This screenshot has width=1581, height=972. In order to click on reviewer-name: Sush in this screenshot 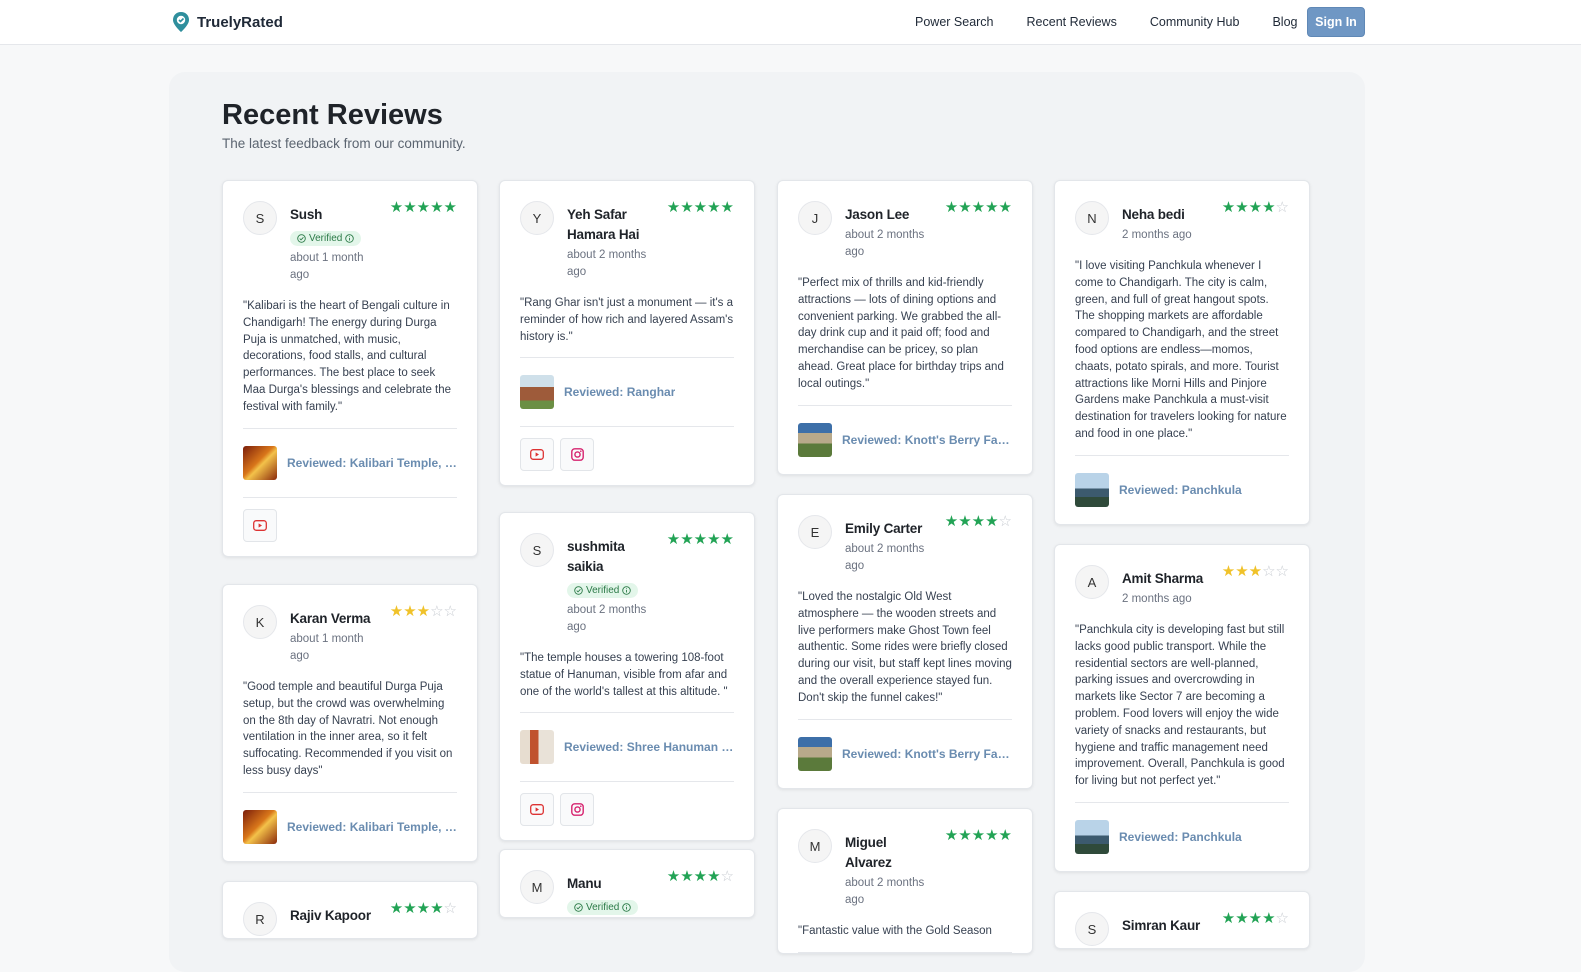, I will do `click(333, 215)`.